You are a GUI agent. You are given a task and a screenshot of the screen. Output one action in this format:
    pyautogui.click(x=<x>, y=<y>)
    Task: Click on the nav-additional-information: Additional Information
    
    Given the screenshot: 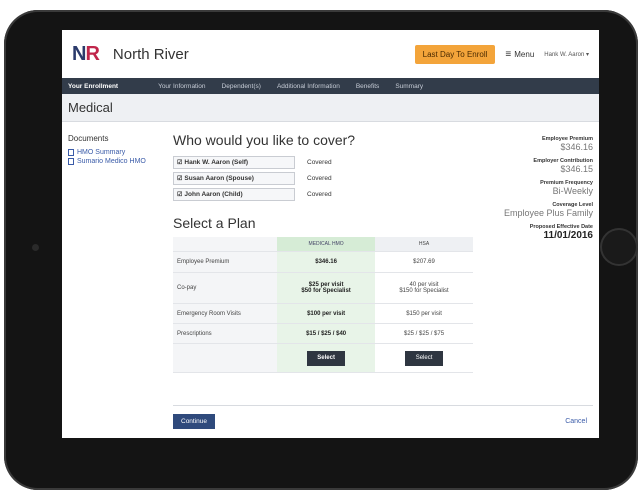 What is the action you would take?
    pyautogui.click(x=308, y=86)
    